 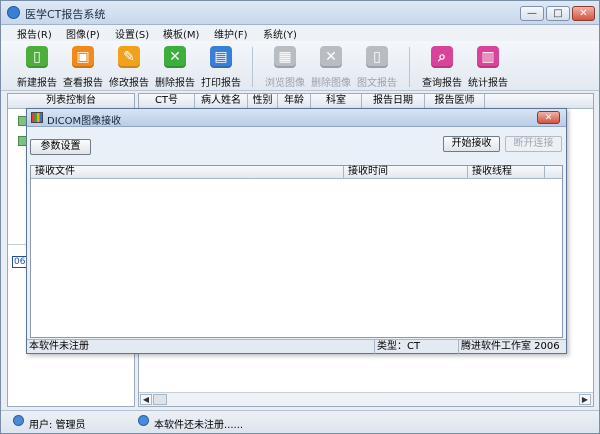 What do you see at coordinates (83, 33) in the screenshot?
I see `menu-image: 图像(P)` at bounding box center [83, 33].